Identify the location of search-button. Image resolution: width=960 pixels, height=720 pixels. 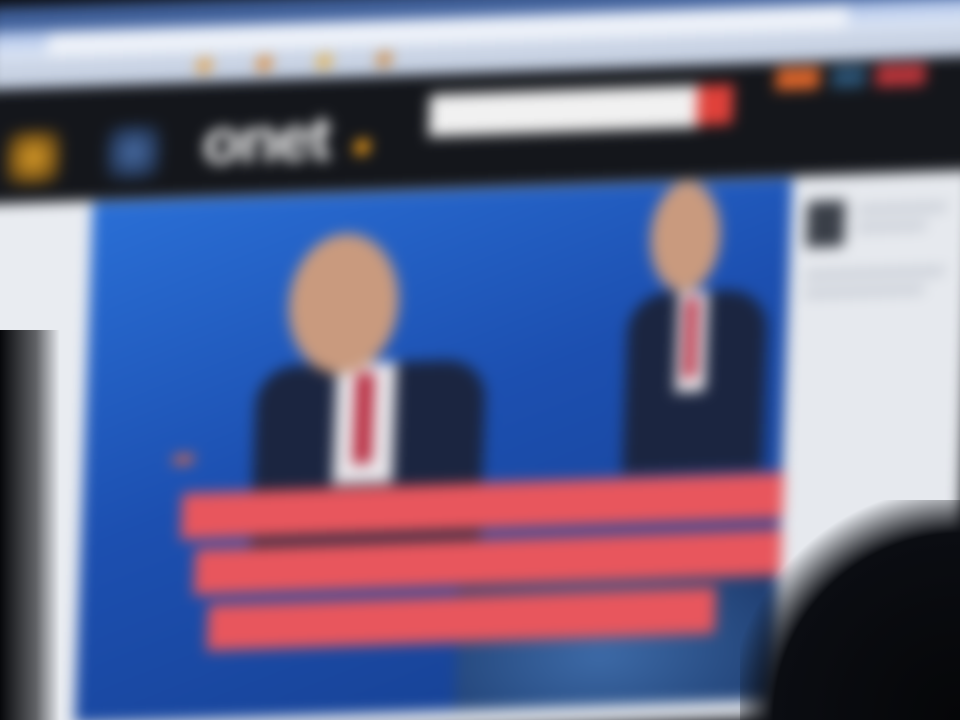
(715, 105).